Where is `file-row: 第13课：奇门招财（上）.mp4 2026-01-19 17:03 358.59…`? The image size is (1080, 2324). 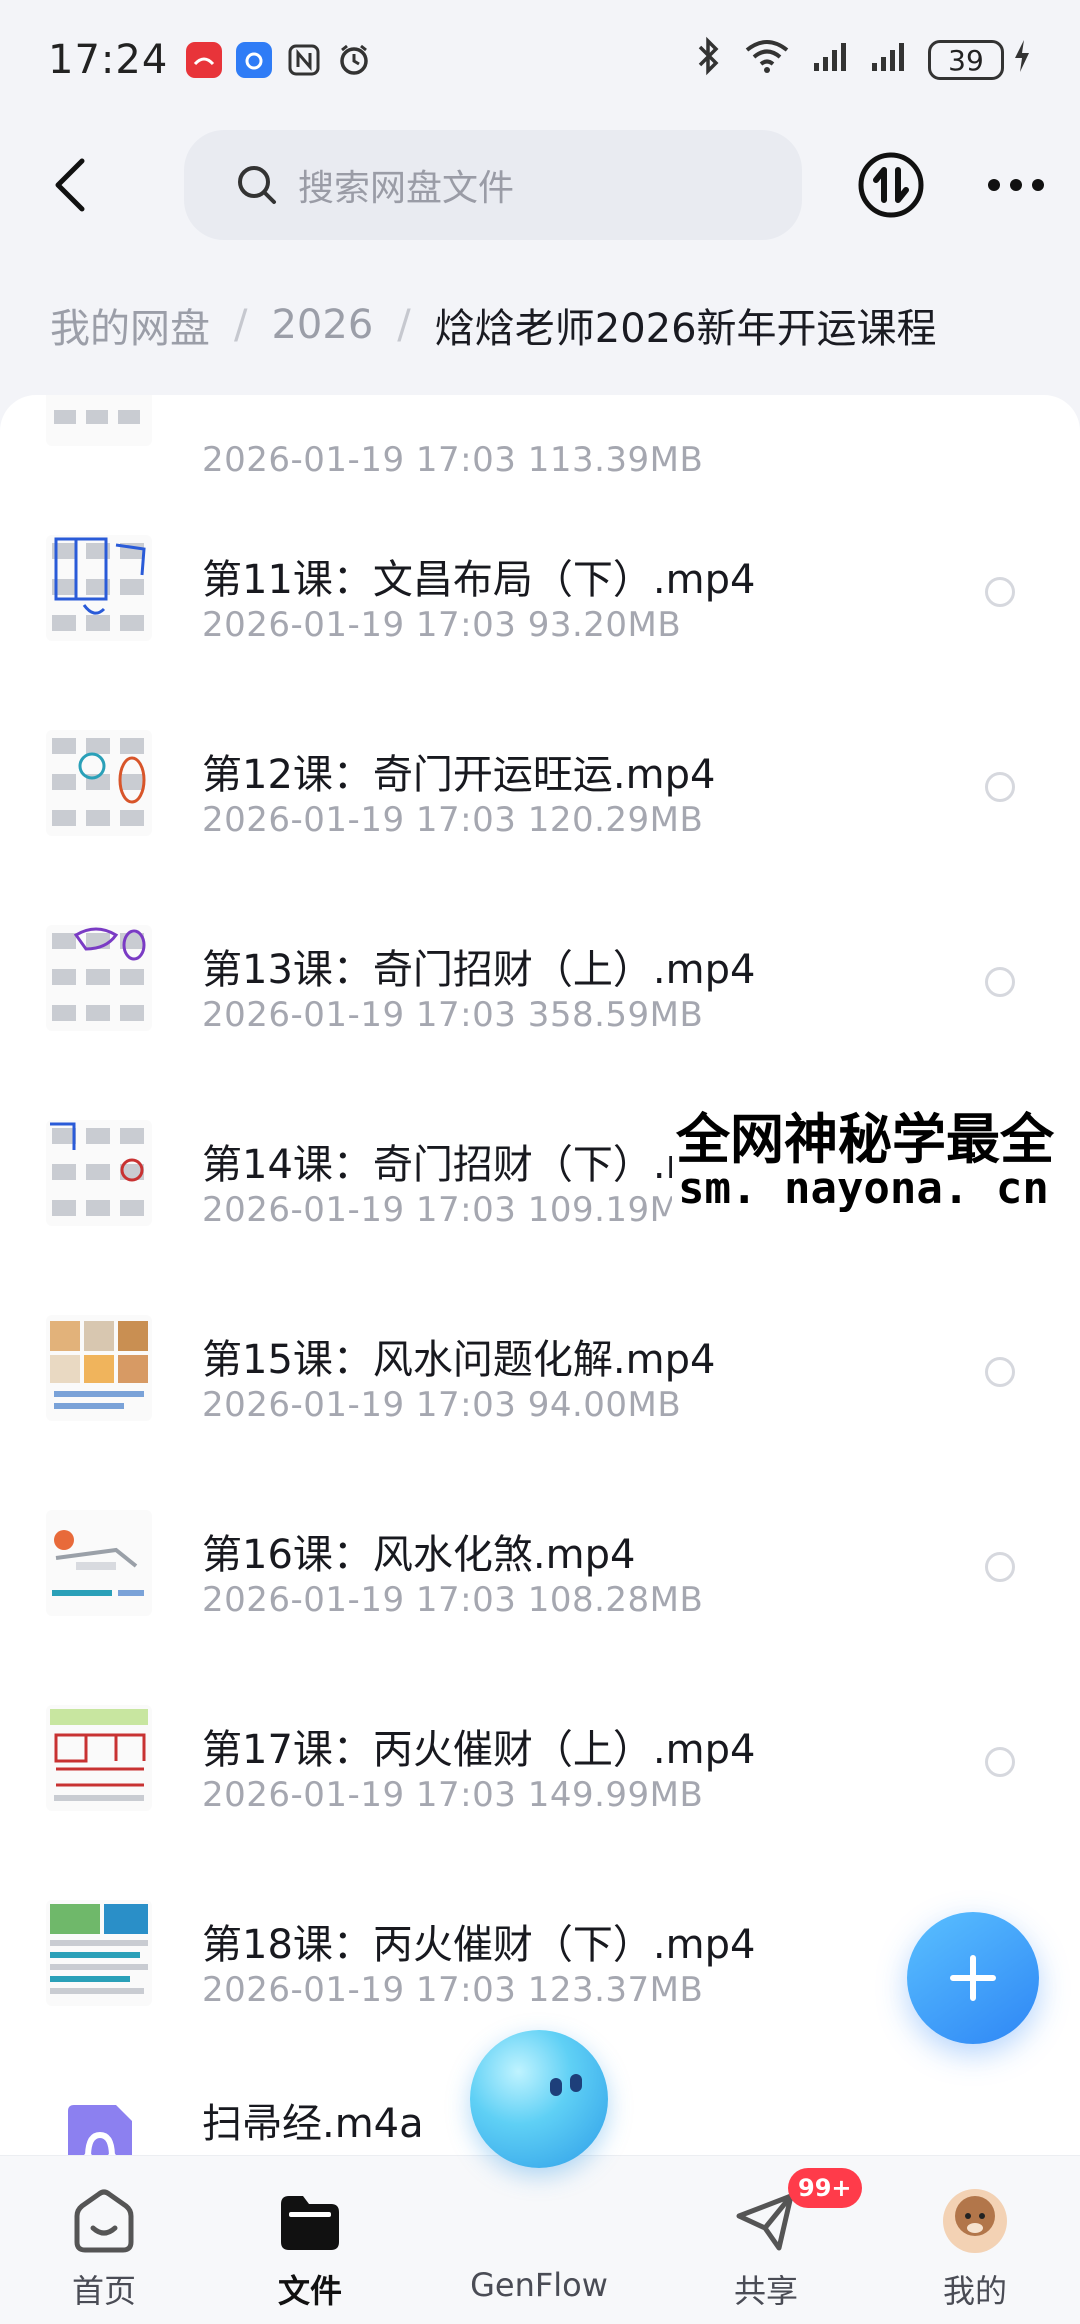 file-row: 第13课：奇门招财（上）.mp4 2026-01-19 17:03 358.59… is located at coordinates (540, 982).